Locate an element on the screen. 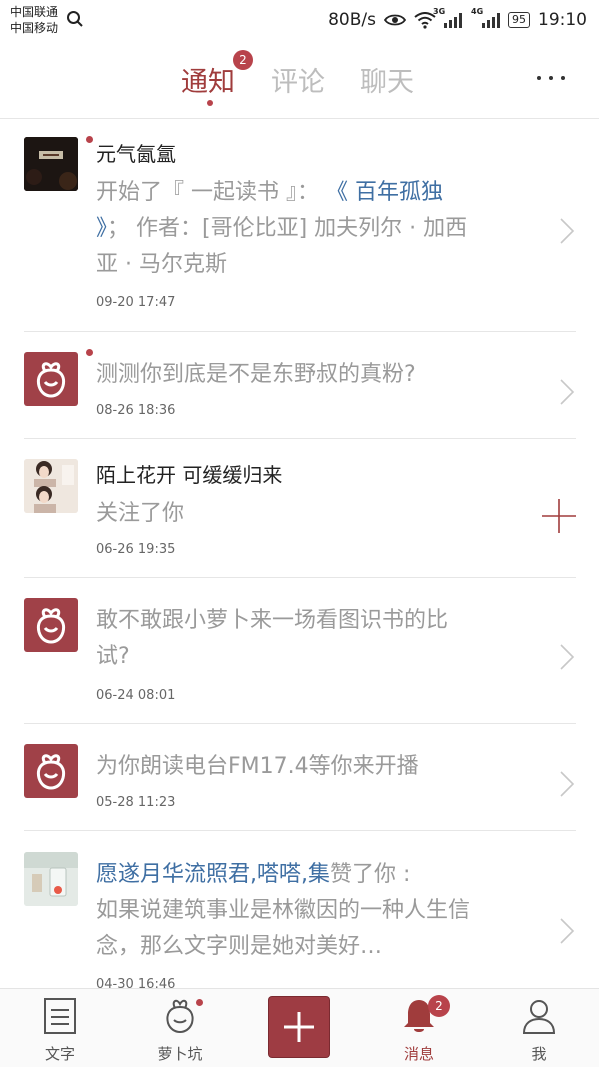 The height and width of the screenshot is (1067, 599). eye-icon is located at coordinates (395, 20).